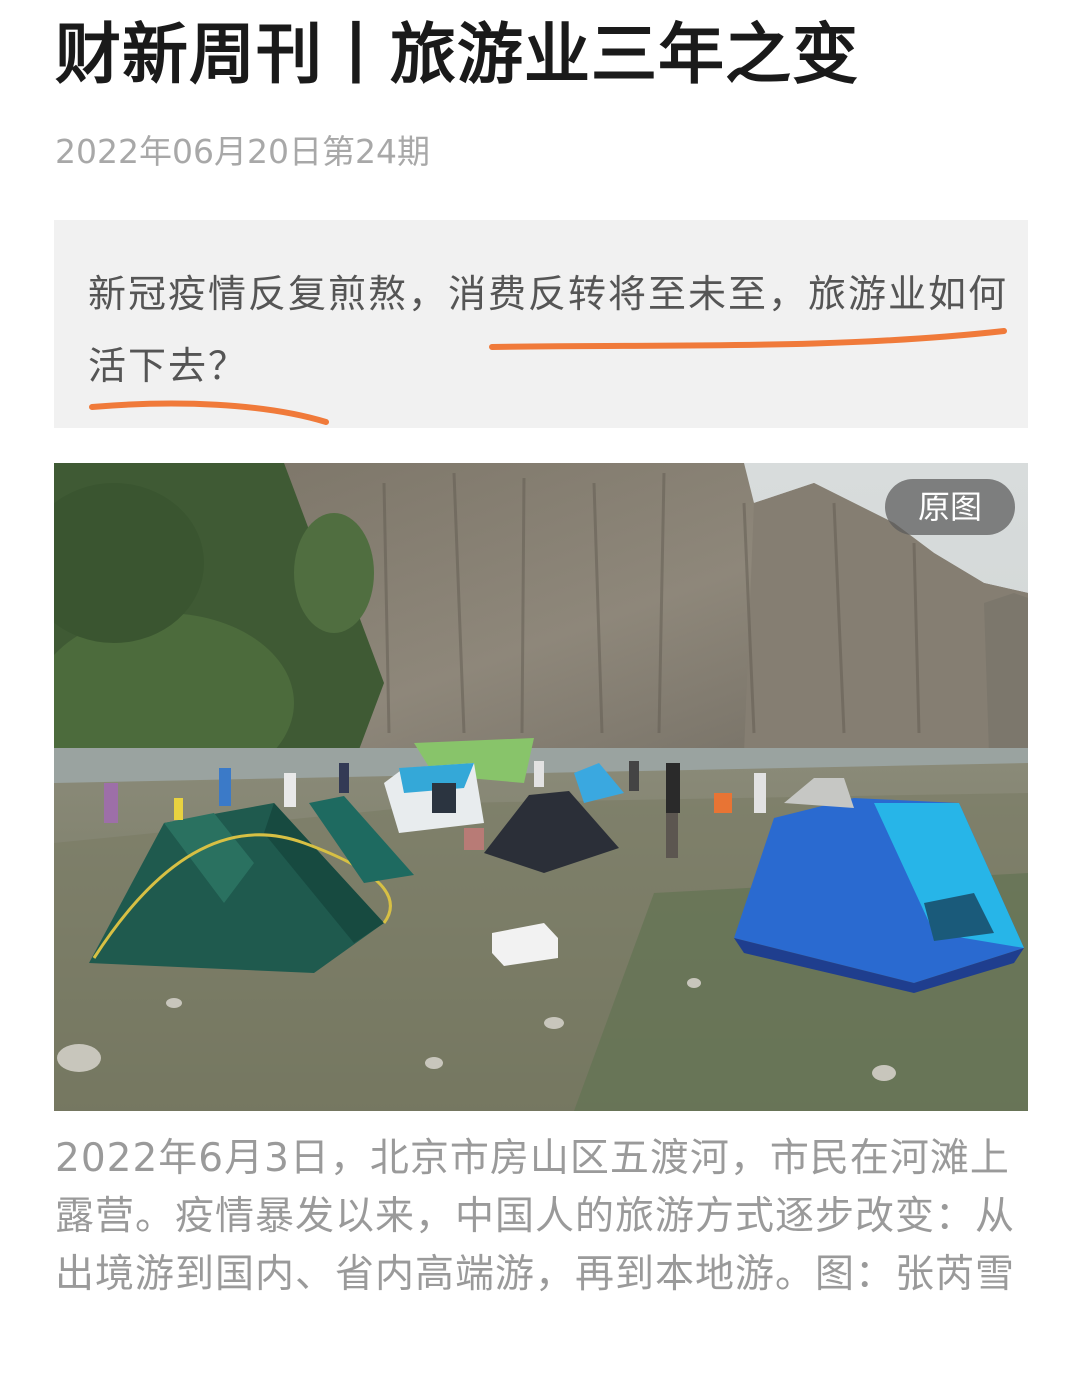  I want to click on issue-date: 2022年06月20日第24期, so click(242, 151).